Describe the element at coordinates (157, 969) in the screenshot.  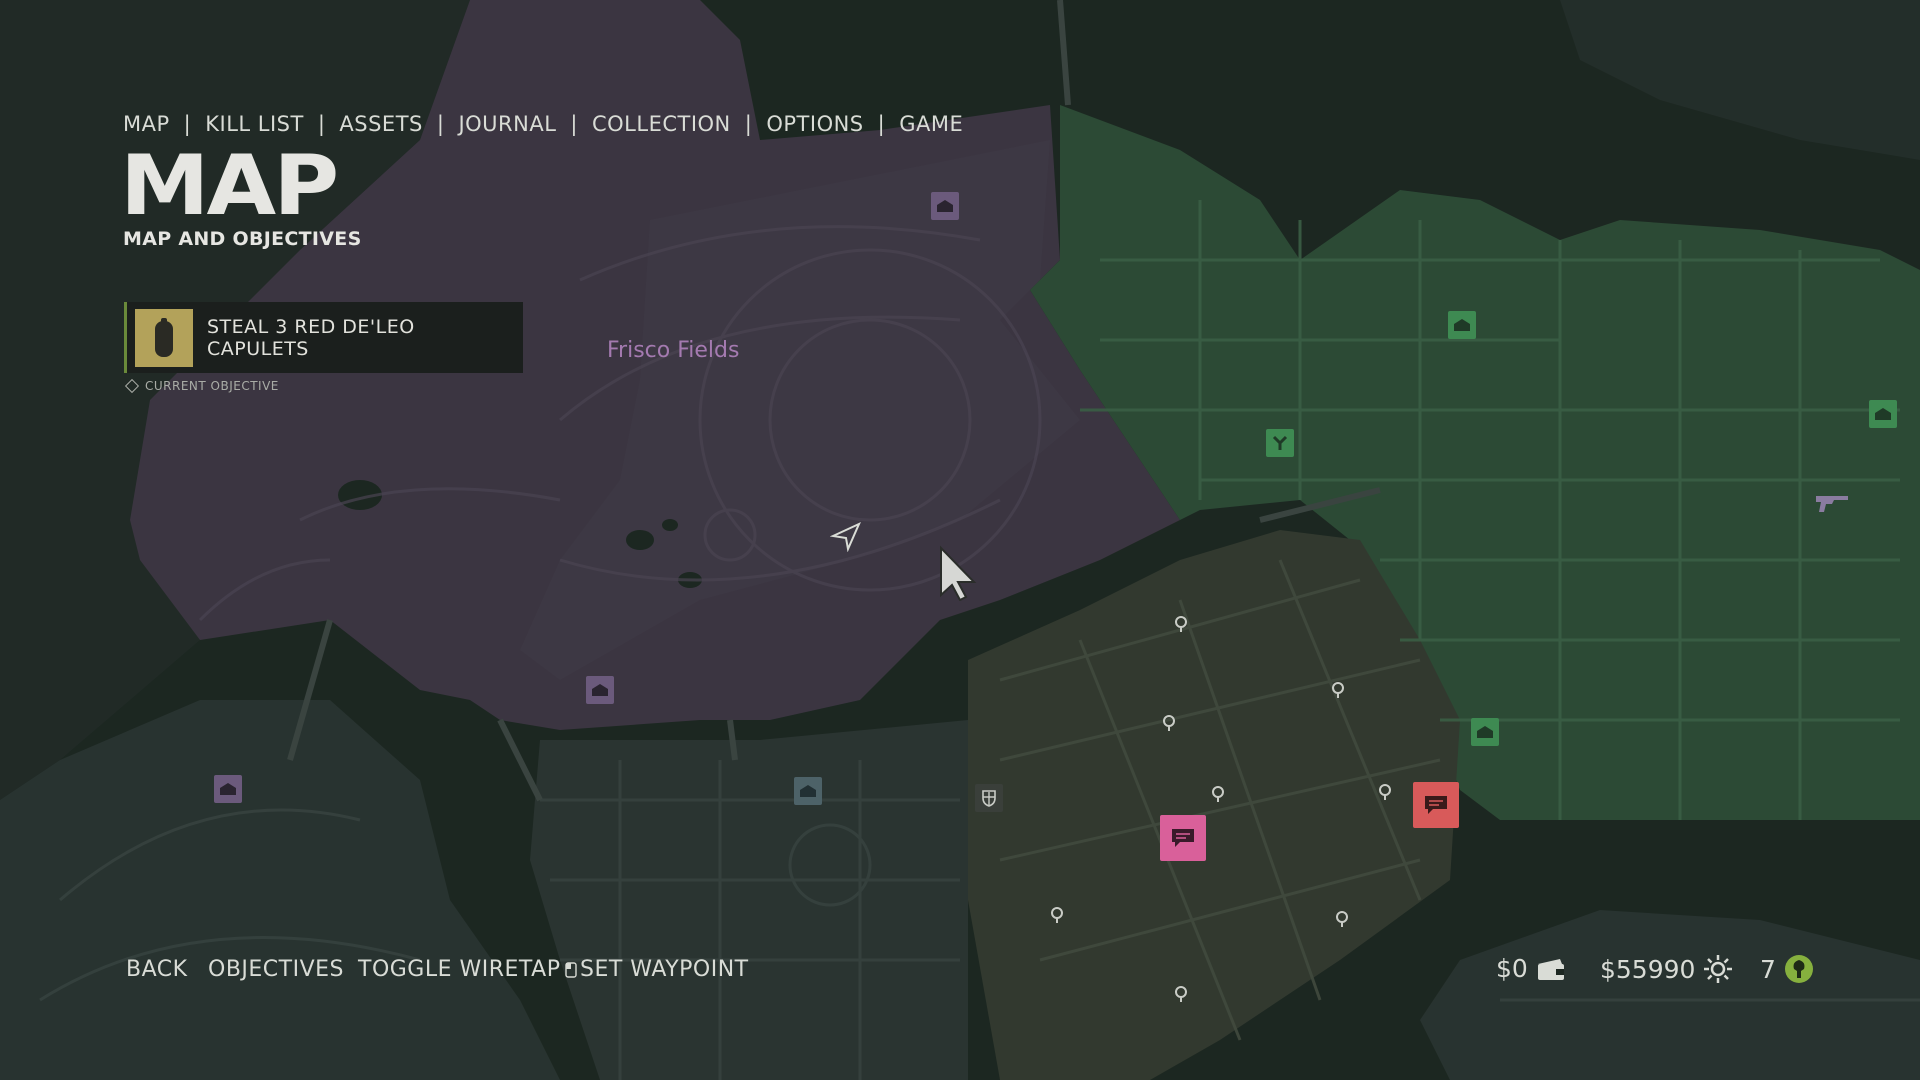
I see `back-control: BACK` at that location.